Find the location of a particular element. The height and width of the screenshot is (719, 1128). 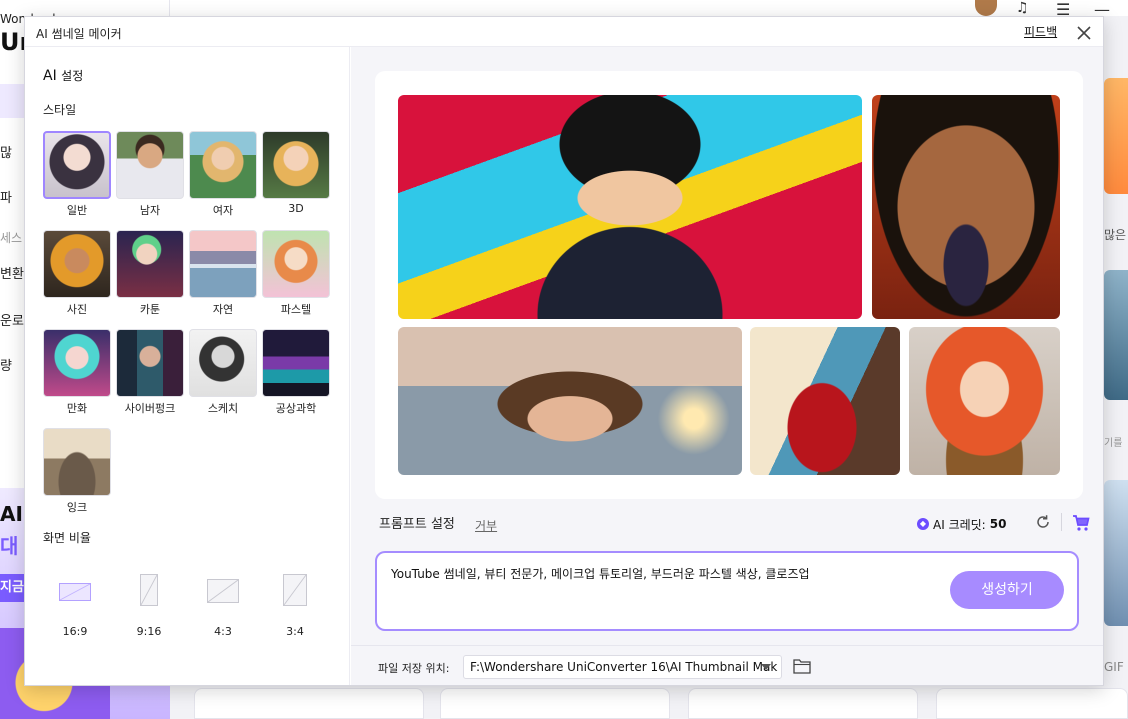

style-option-pastel: 파스텔 is located at coordinates (296, 275).